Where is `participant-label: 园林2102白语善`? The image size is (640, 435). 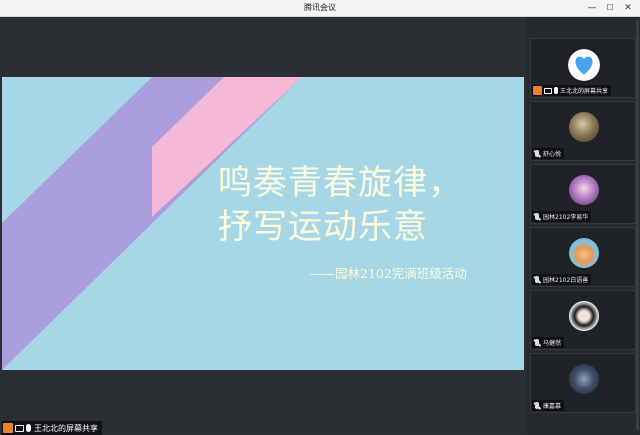 participant-label: 园林2102白语善 is located at coordinates (562, 279).